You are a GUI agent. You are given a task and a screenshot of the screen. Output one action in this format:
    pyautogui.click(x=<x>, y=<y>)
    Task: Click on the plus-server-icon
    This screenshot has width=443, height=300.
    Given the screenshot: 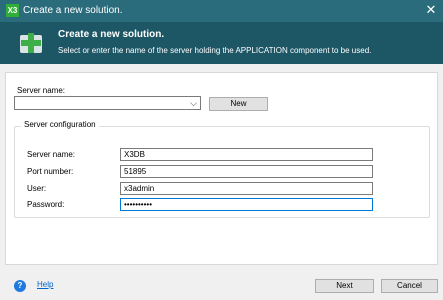 What is the action you would take?
    pyautogui.click(x=31, y=43)
    